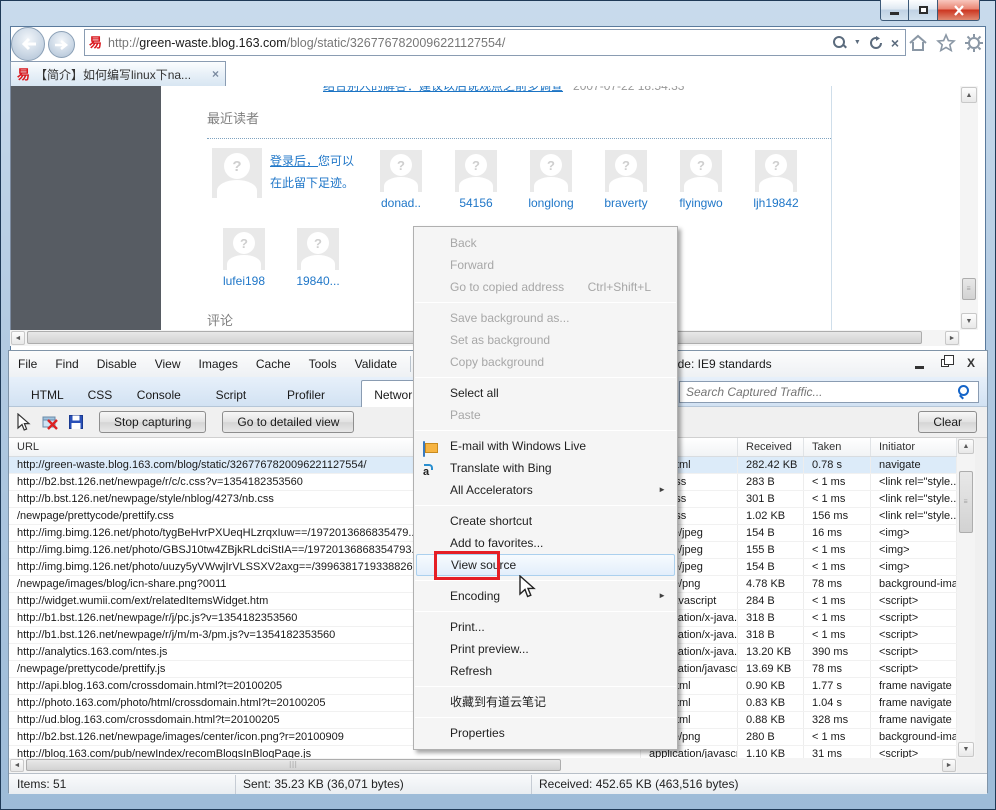 This screenshot has height=810, width=996. What do you see at coordinates (971, 363) in the screenshot?
I see `devtools-close-button: X` at bounding box center [971, 363].